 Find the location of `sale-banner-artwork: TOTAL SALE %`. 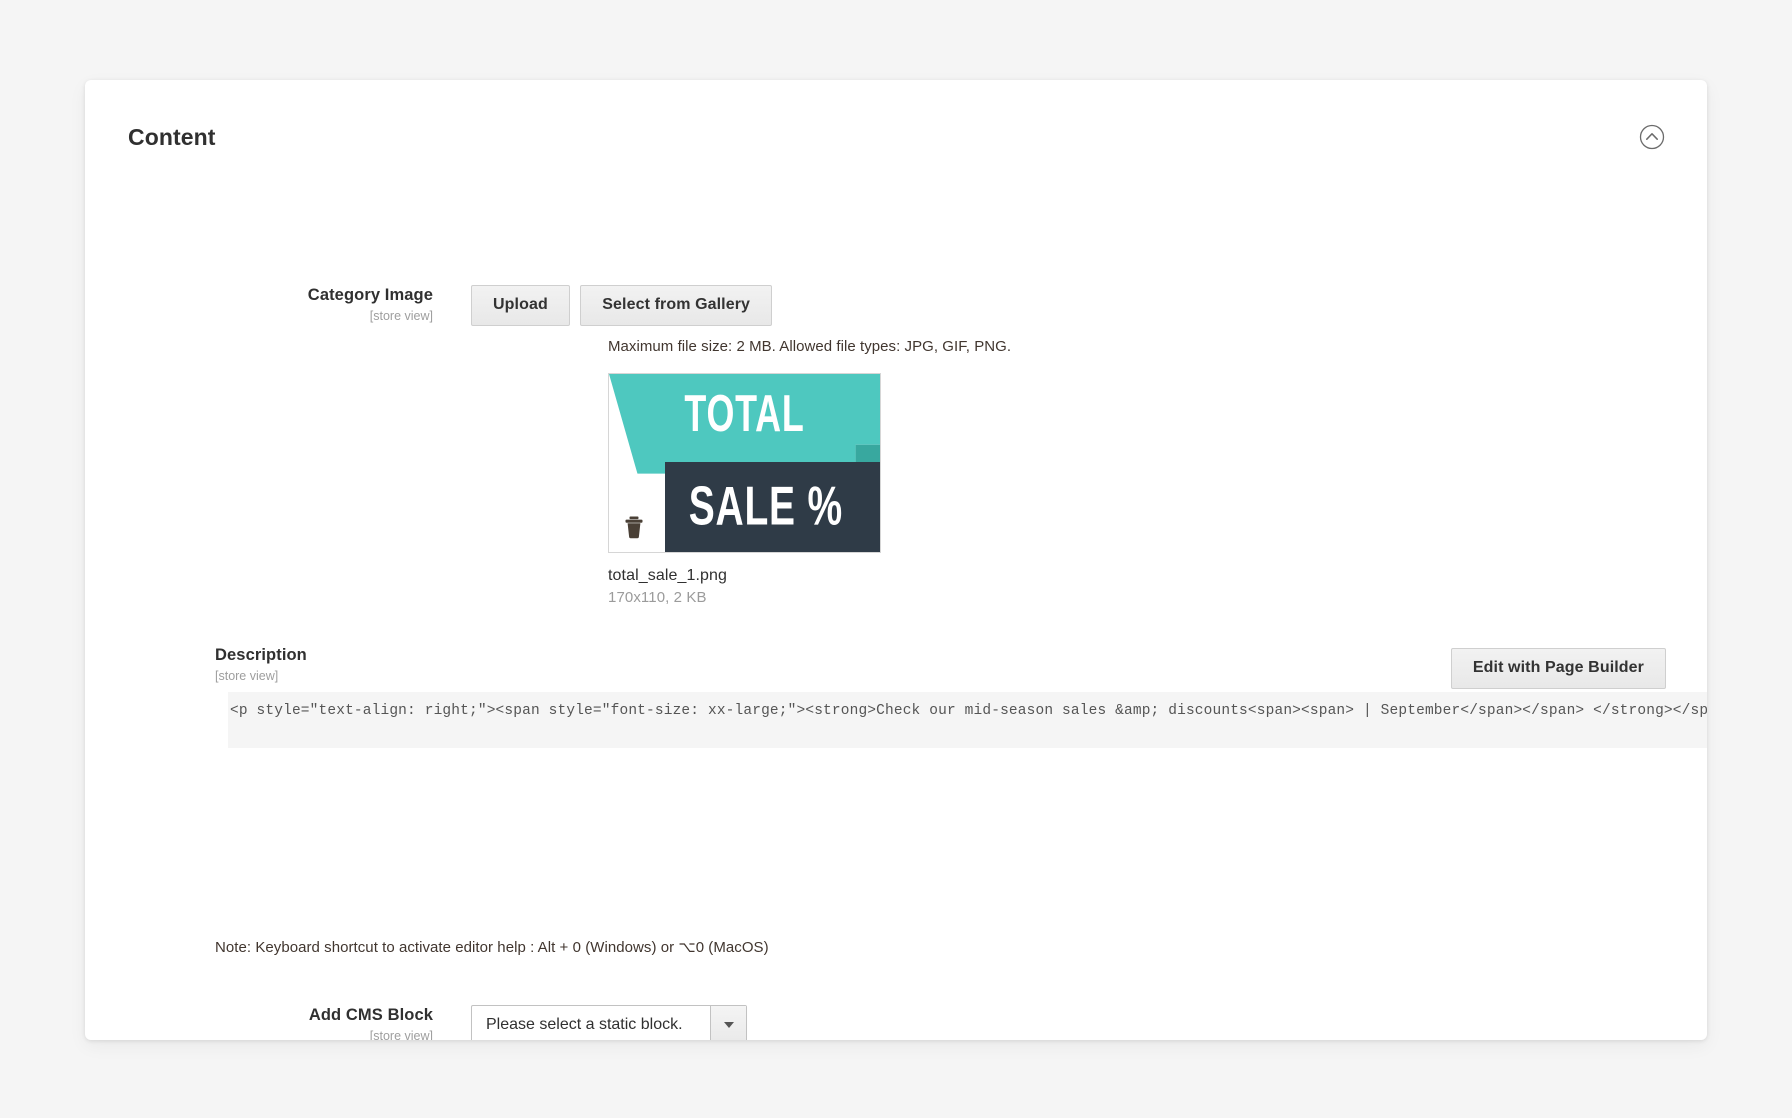

sale-banner-artwork: TOTAL SALE % is located at coordinates (744, 463).